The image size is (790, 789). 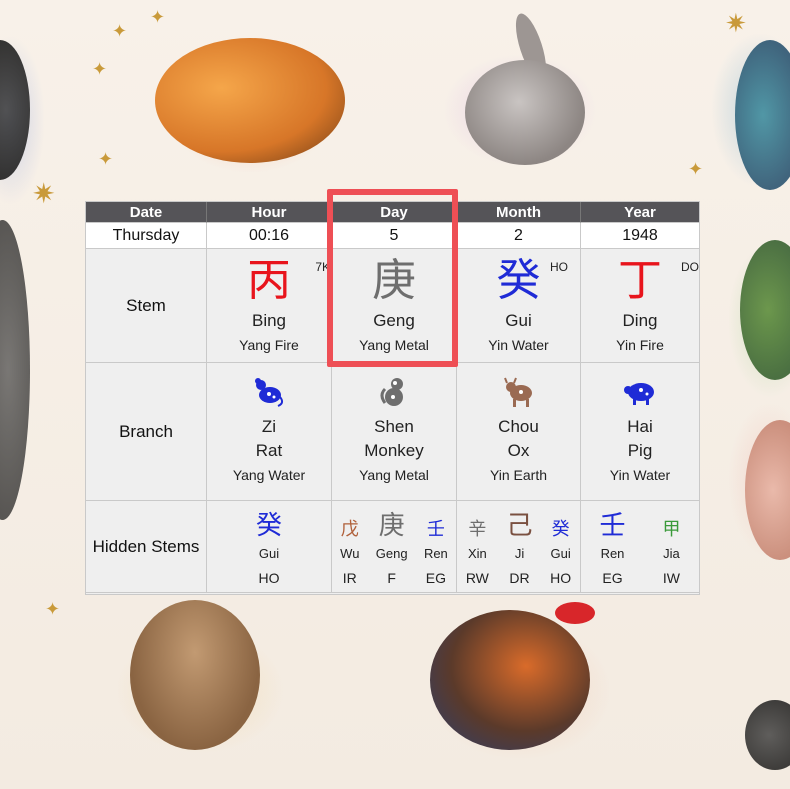 I want to click on stem-pinyin: Ding, so click(x=640, y=320).